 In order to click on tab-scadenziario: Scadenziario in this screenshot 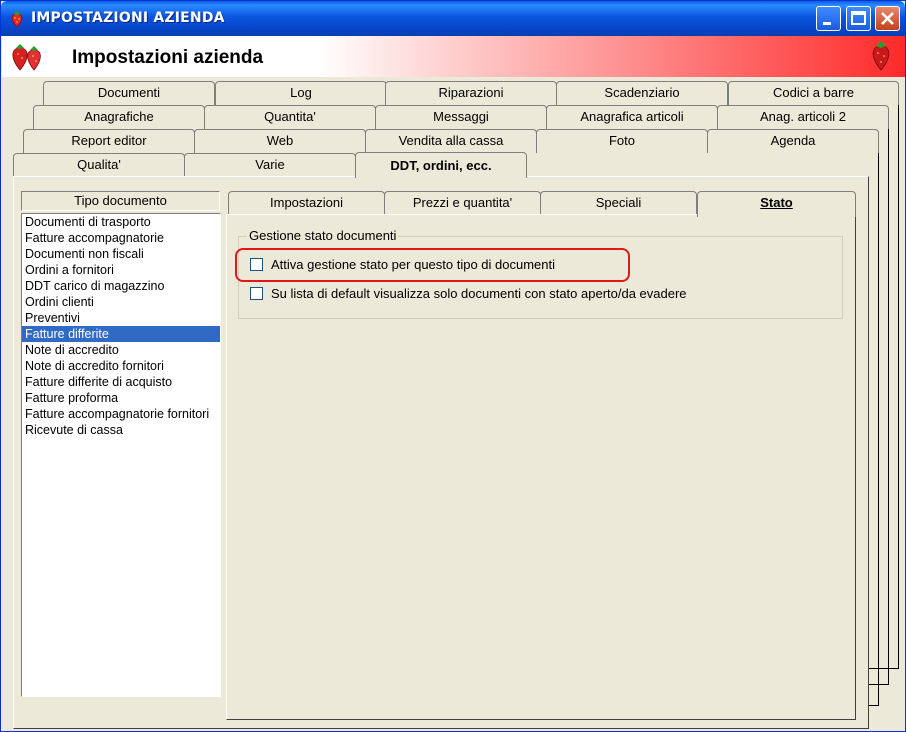, I will do `click(642, 93)`.